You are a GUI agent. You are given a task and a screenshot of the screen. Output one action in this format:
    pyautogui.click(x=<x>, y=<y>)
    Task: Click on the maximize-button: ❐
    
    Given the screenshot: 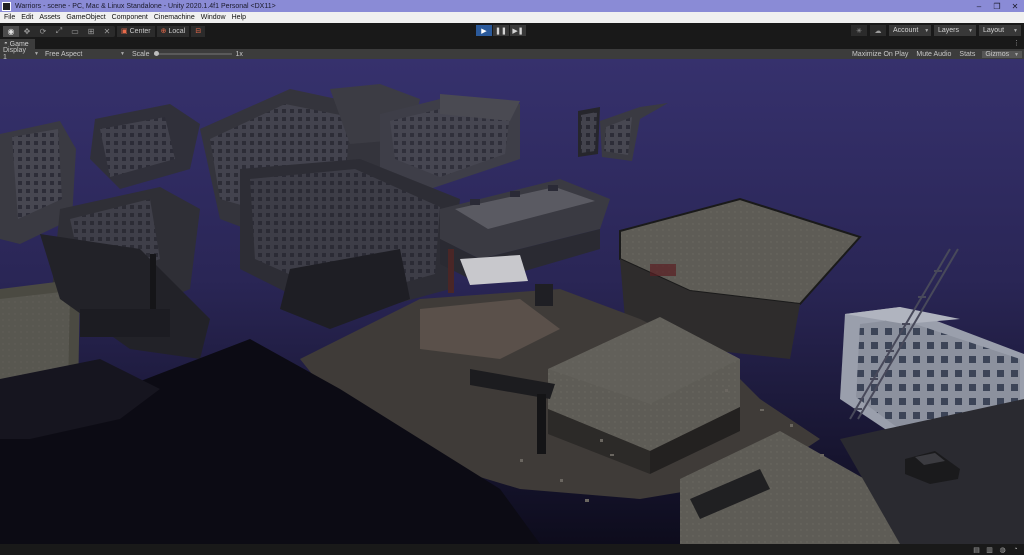 What is the action you would take?
    pyautogui.click(x=997, y=6)
    